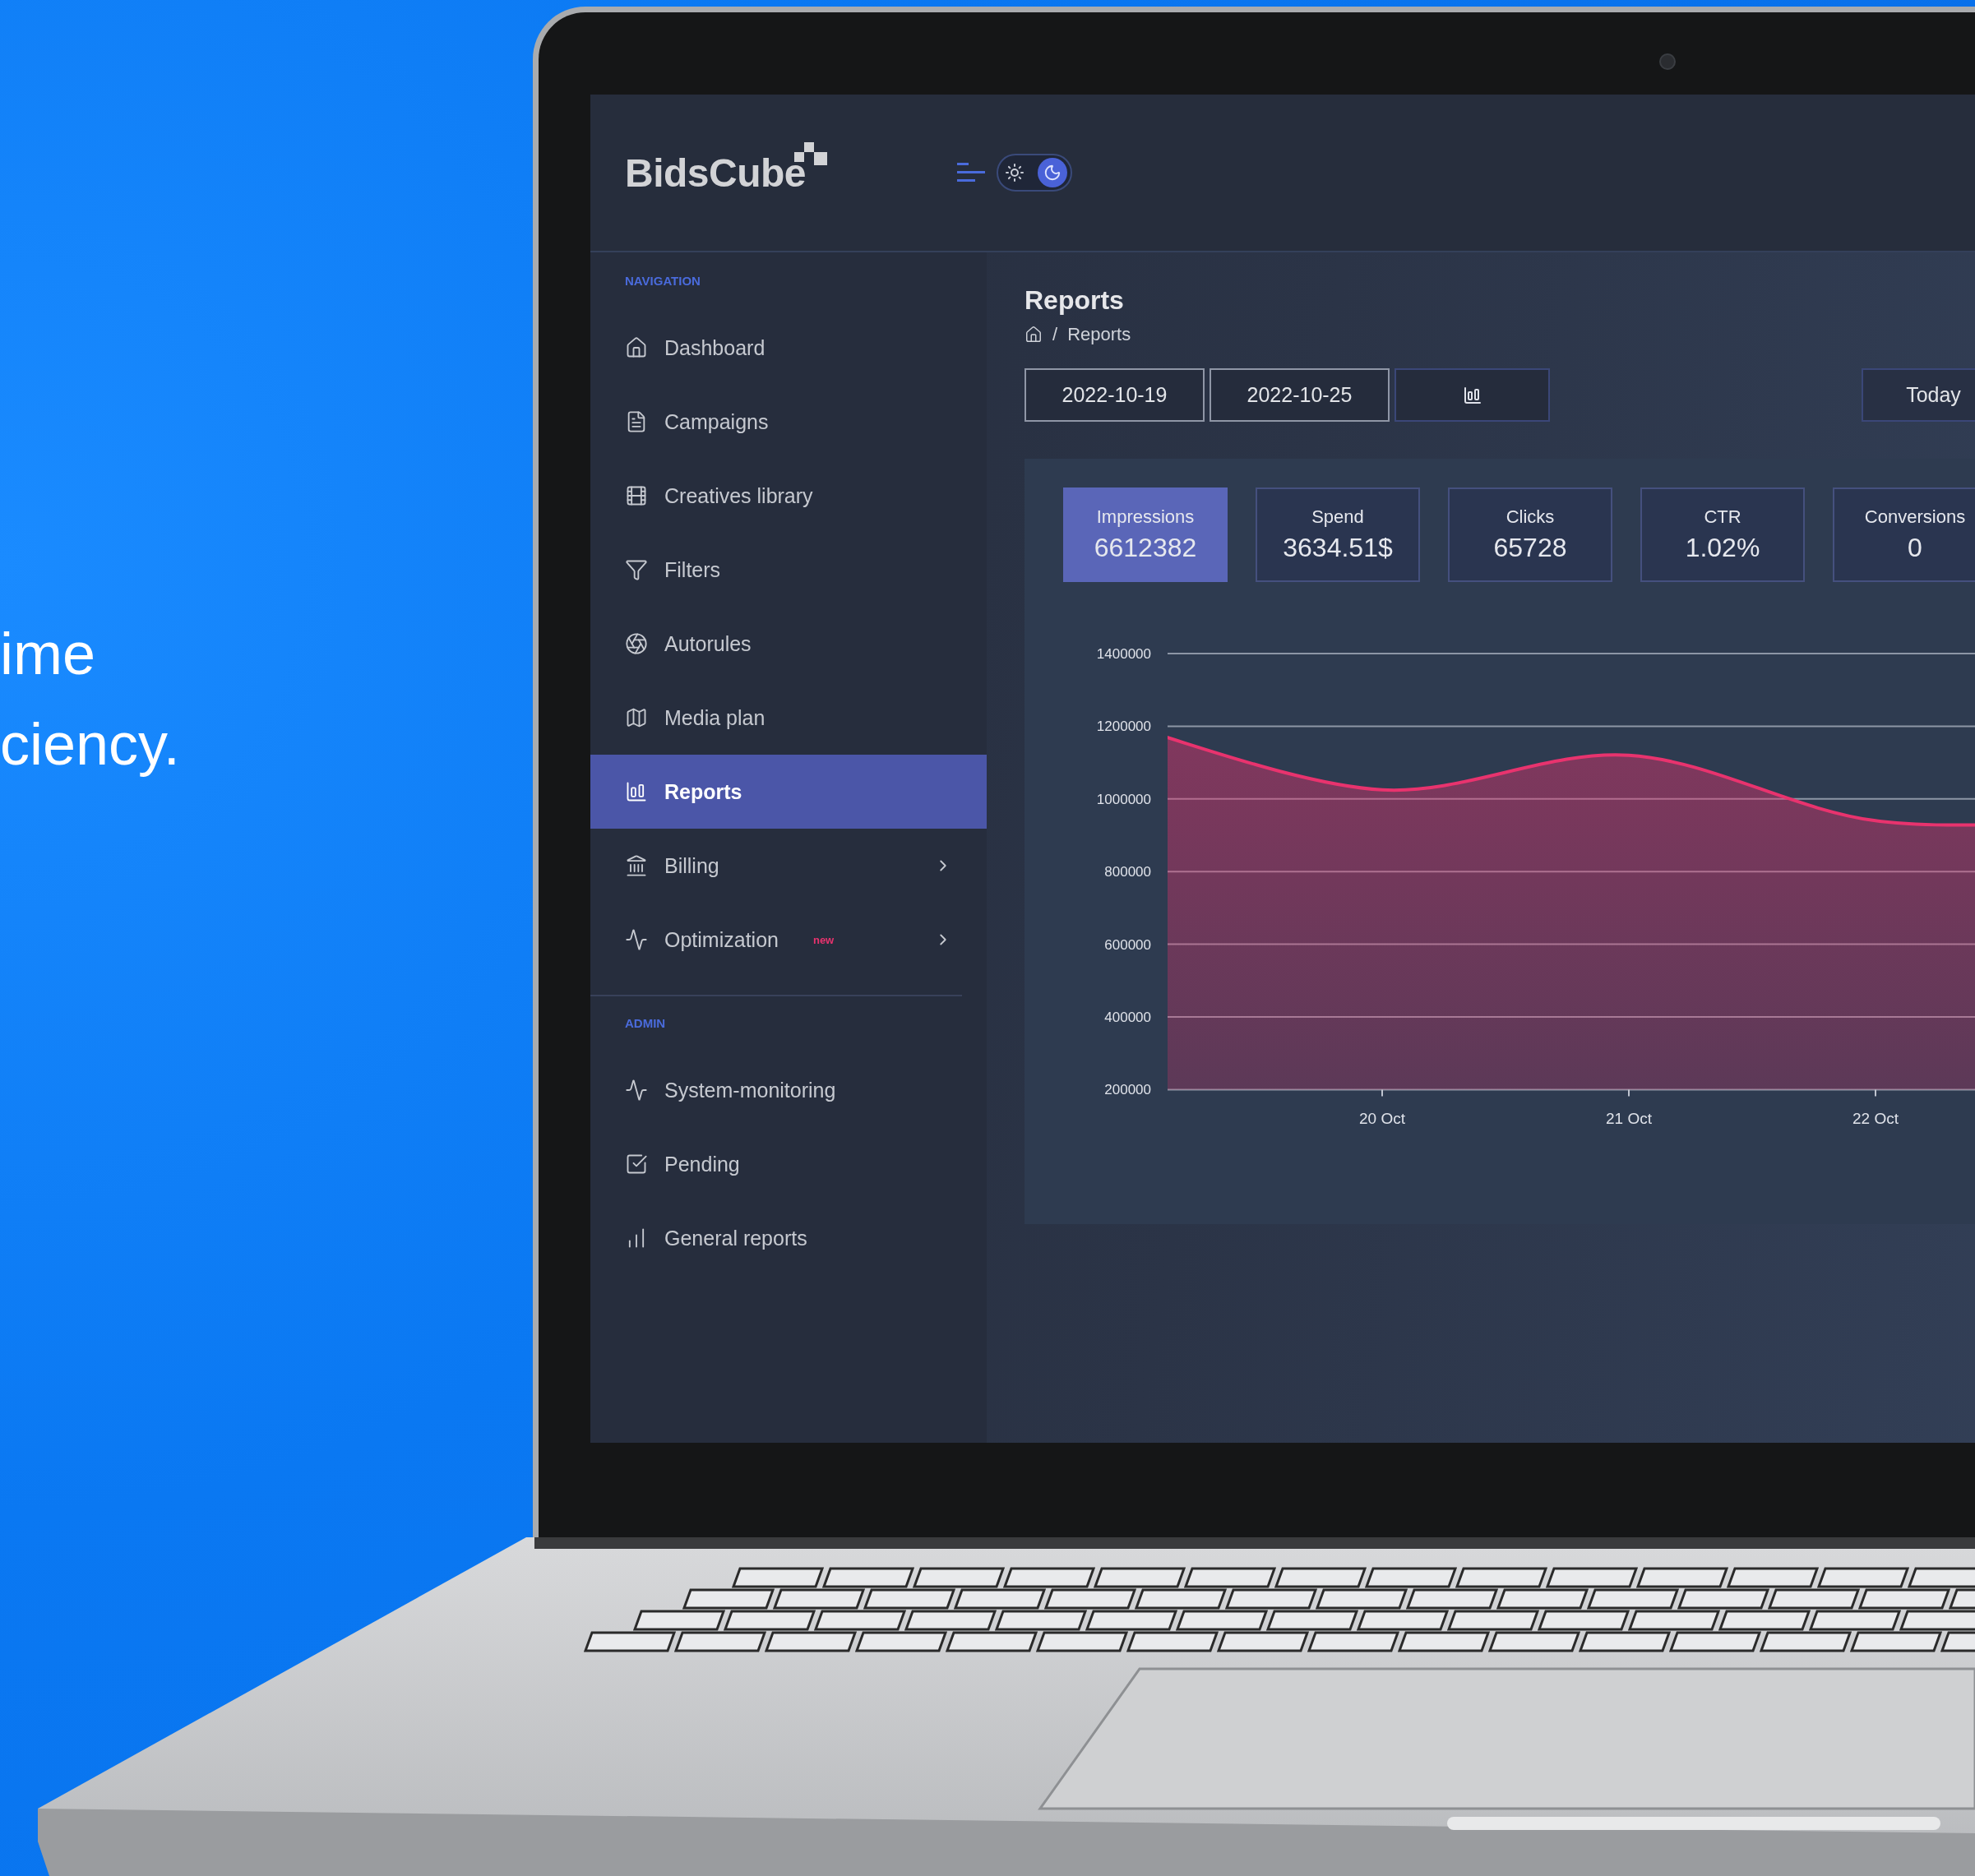 The image size is (1975, 1876). I want to click on metric-tab: Conversions 0, so click(1904, 535).